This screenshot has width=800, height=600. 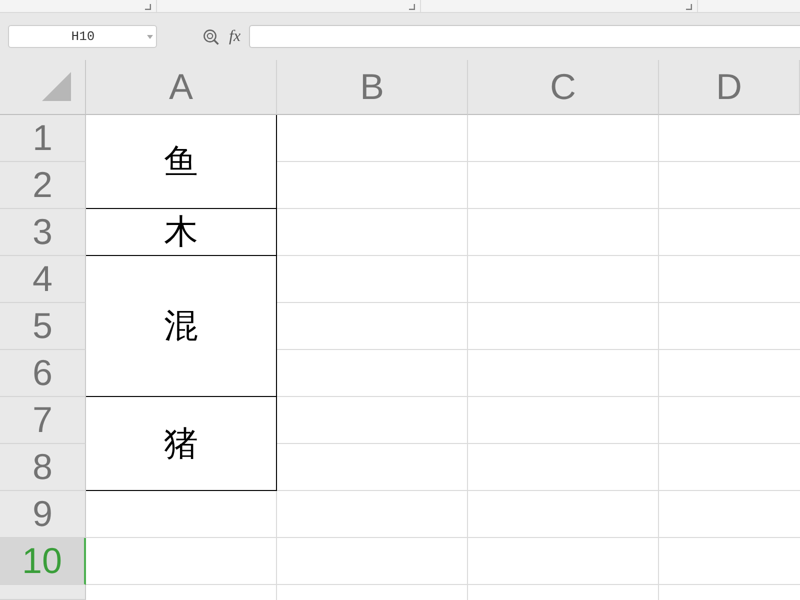 What do you see at coordinates (43, 420) in the screenshot?
I see `row-header: 7` at bounding box center [43, 420].